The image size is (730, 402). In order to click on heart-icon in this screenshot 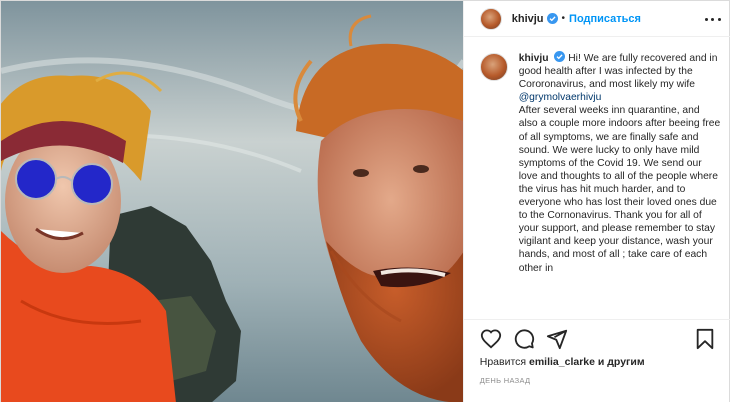, I will do `click(491, 339)`.